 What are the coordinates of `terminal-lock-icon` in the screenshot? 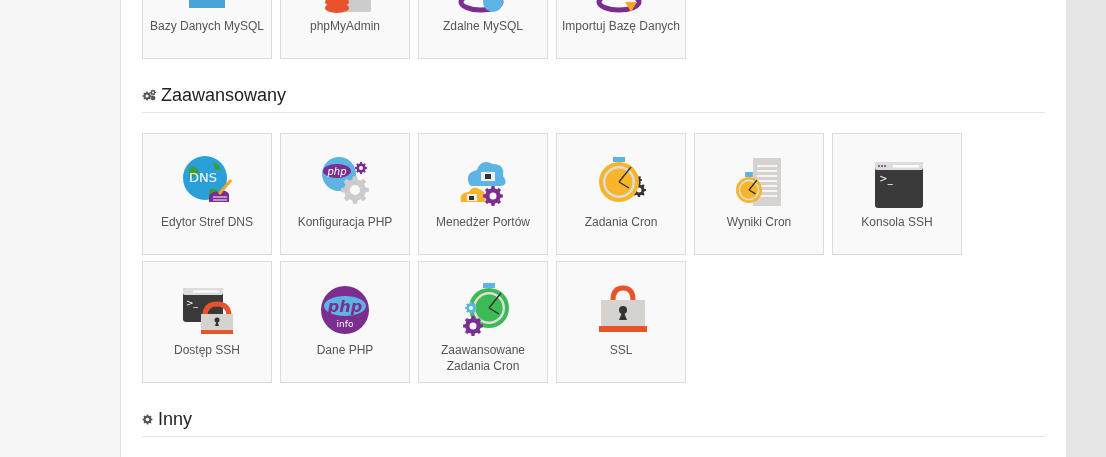 It's located at (208, 311).